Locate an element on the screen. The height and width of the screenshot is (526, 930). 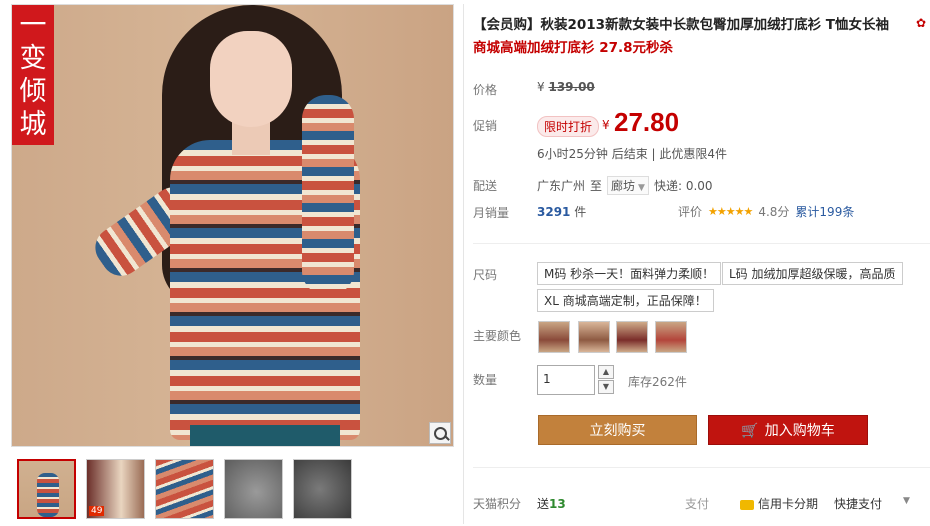
quantity-down-icon: ▼ is located at coordinates (606, 387).